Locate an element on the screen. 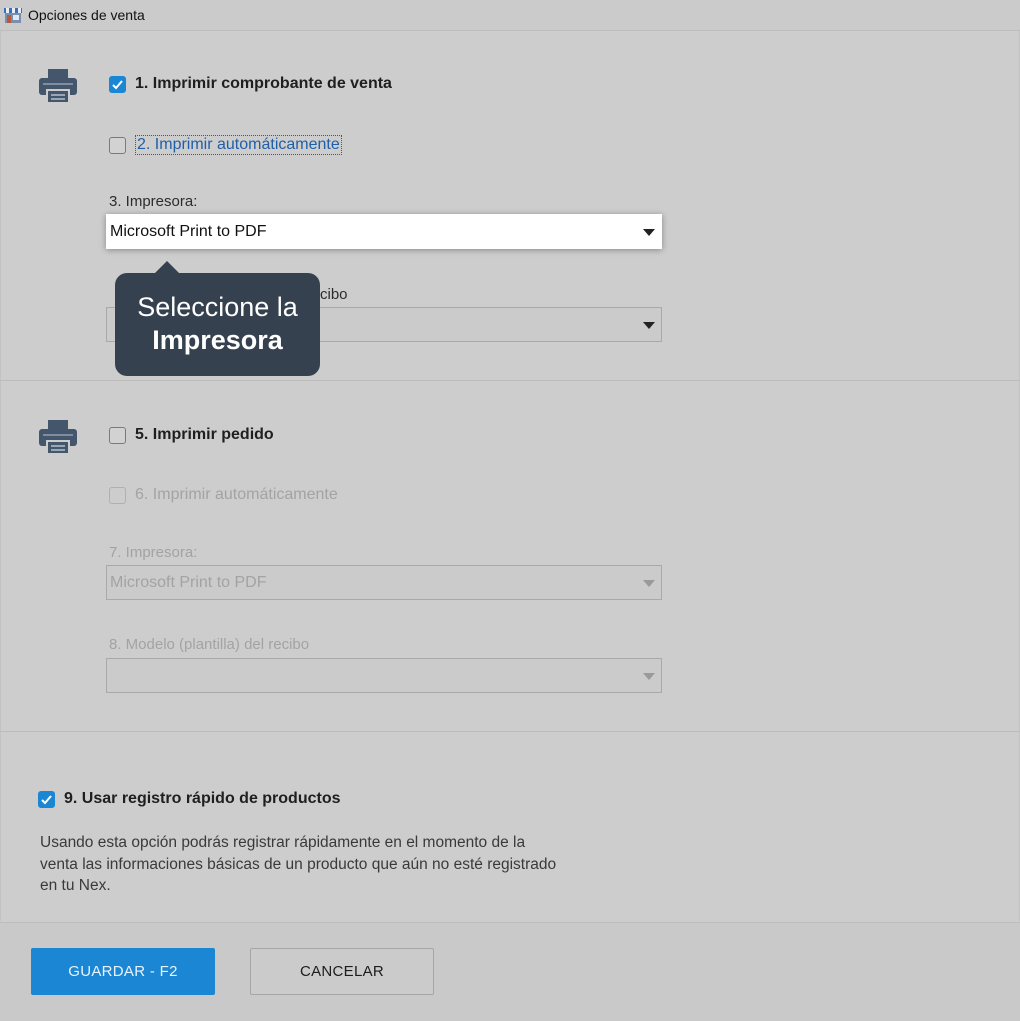  store-icon is located at coordinates (13, 15).